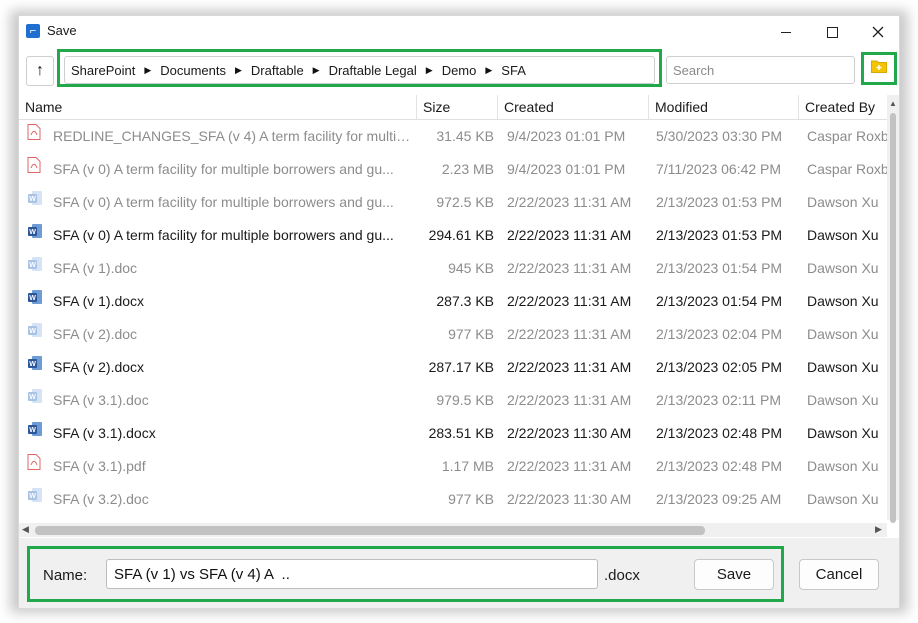 This screenshot has height=623, width=918. I want to click on file-modified: 2/13/2023 01:53 PM, so click(719, 202).